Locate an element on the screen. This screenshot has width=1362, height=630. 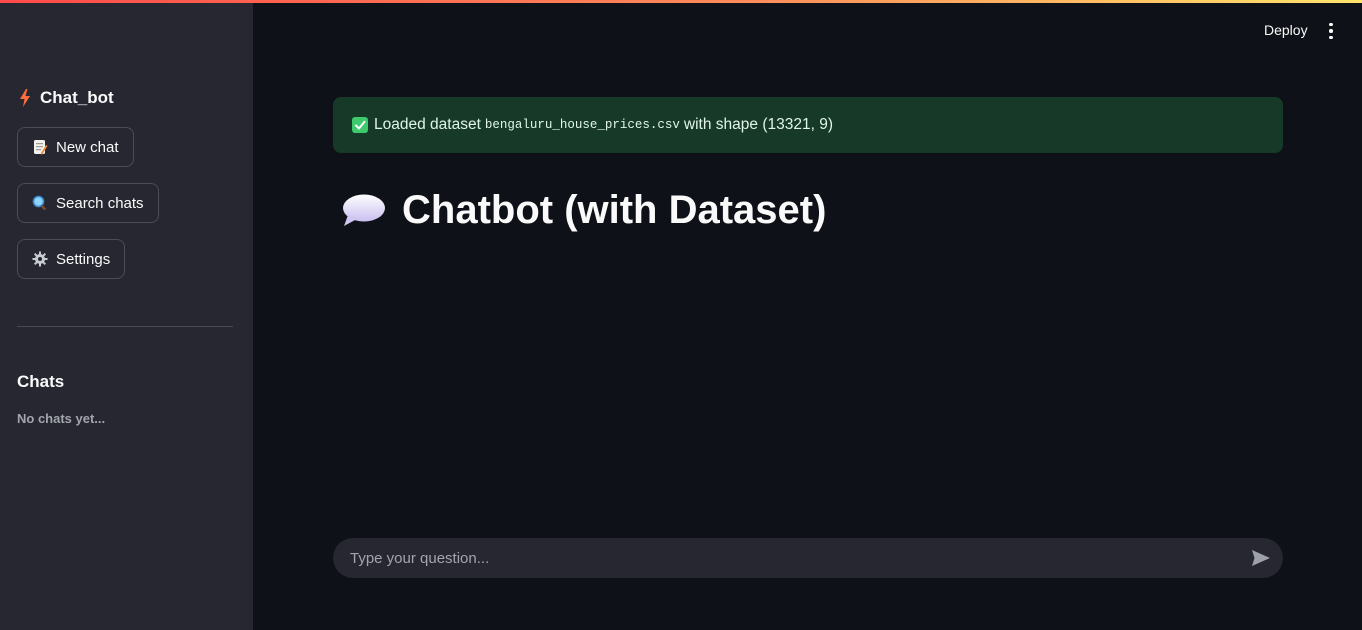
magnifier-icon is located at coordinates (39, 203).